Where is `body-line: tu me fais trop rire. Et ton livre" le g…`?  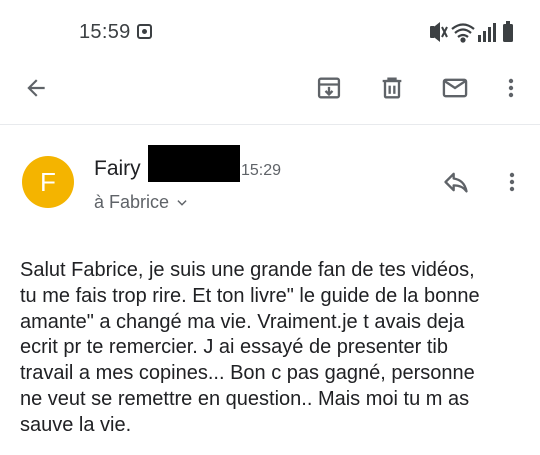
body-line: tu me fais trop rire. Et ton livre" le g… is located at coordinates (250, 295).